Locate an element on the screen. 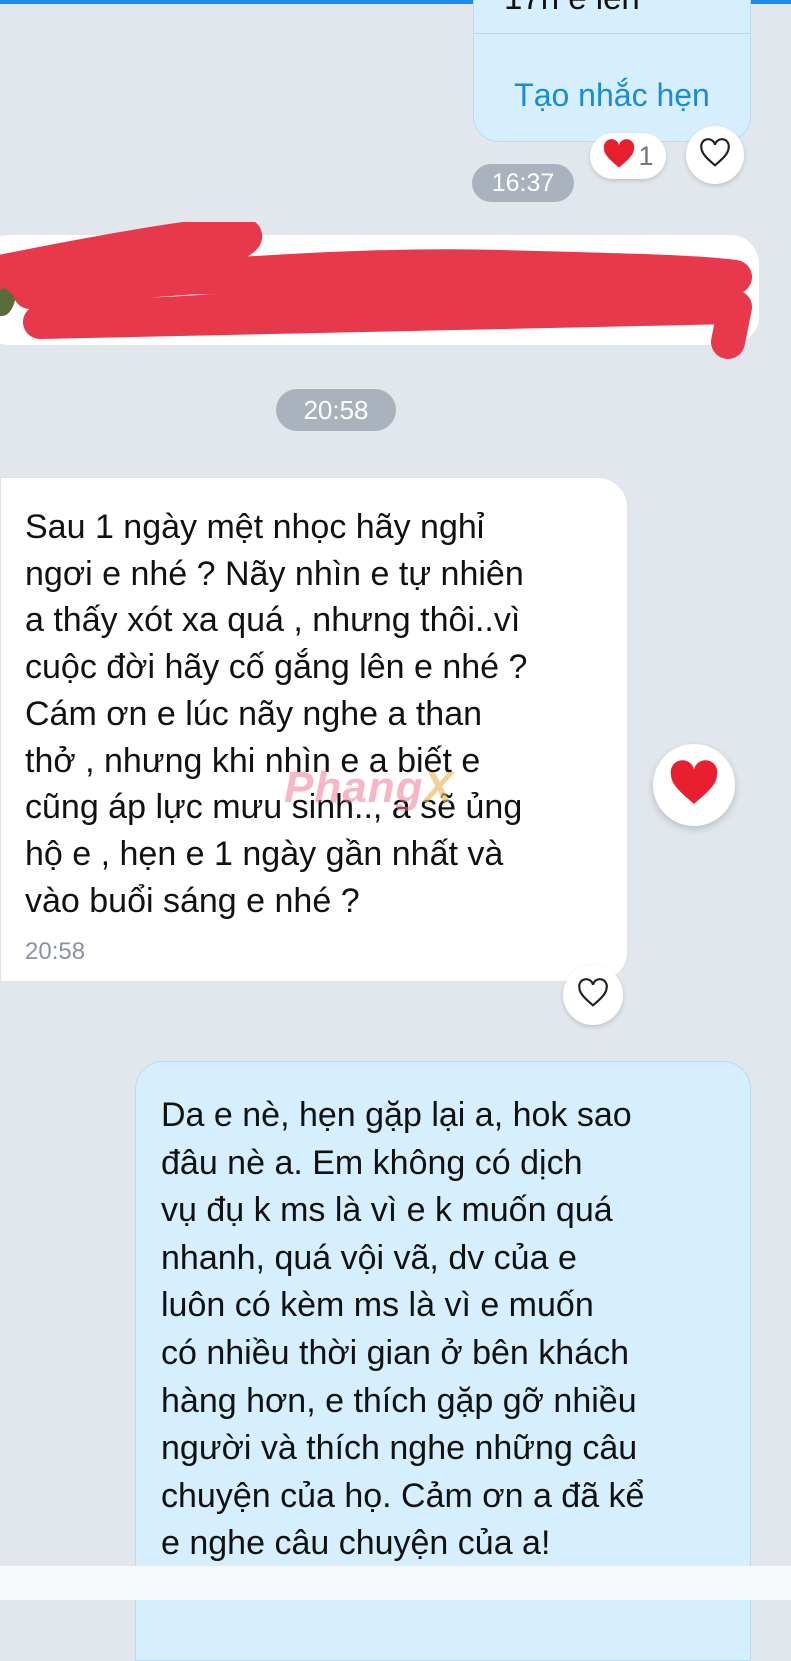  message-text-clipped: 17h e lên is located at coordinates (572, 7).